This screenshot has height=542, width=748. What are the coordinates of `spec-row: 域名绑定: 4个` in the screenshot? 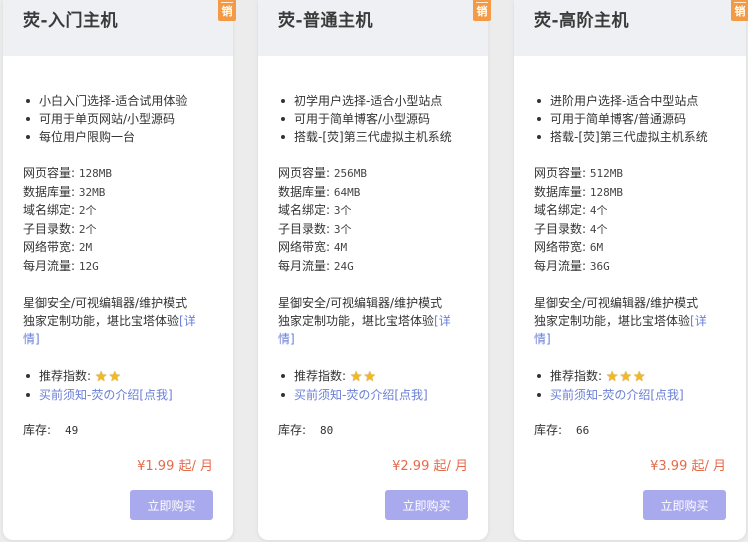 It's located at (578, 210).